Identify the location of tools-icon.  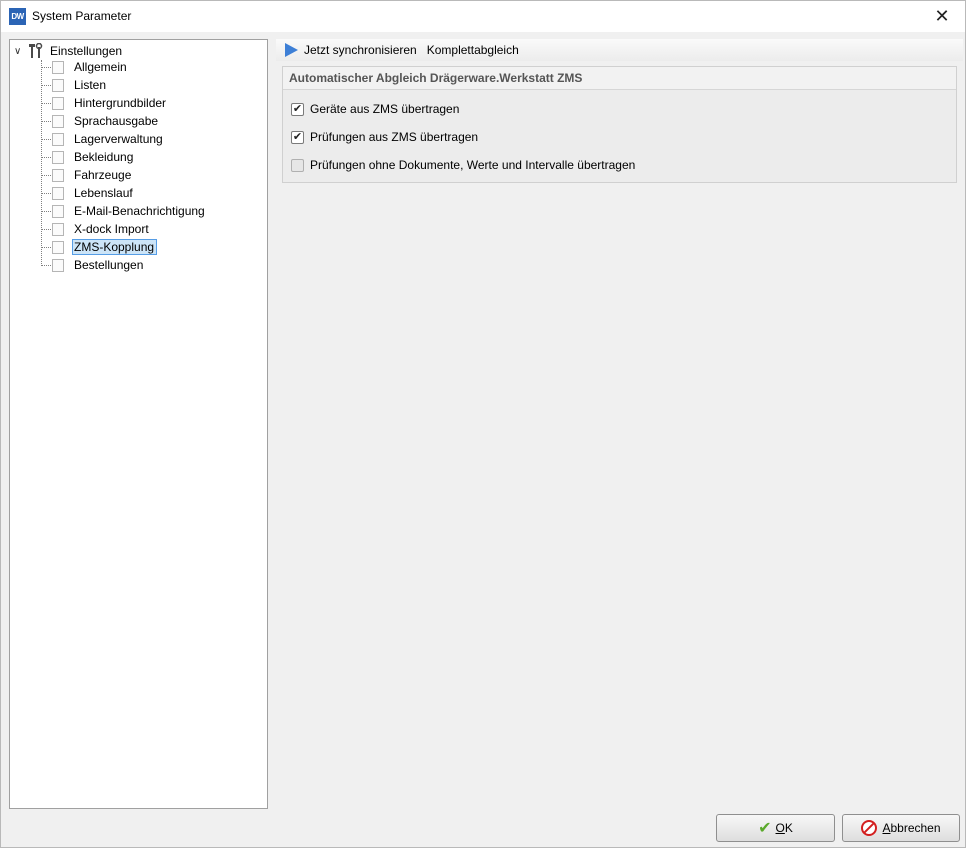
(36, 50).